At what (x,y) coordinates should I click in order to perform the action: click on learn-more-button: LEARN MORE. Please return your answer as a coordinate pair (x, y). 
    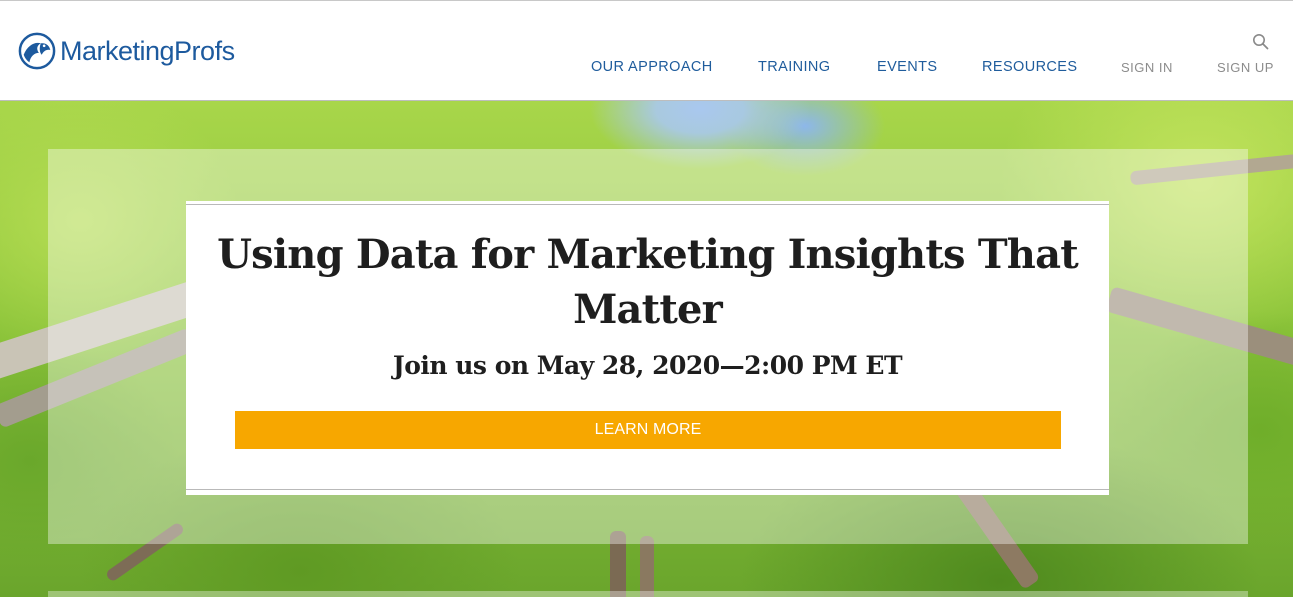
    Looking at the image, I should click on (648, 430).